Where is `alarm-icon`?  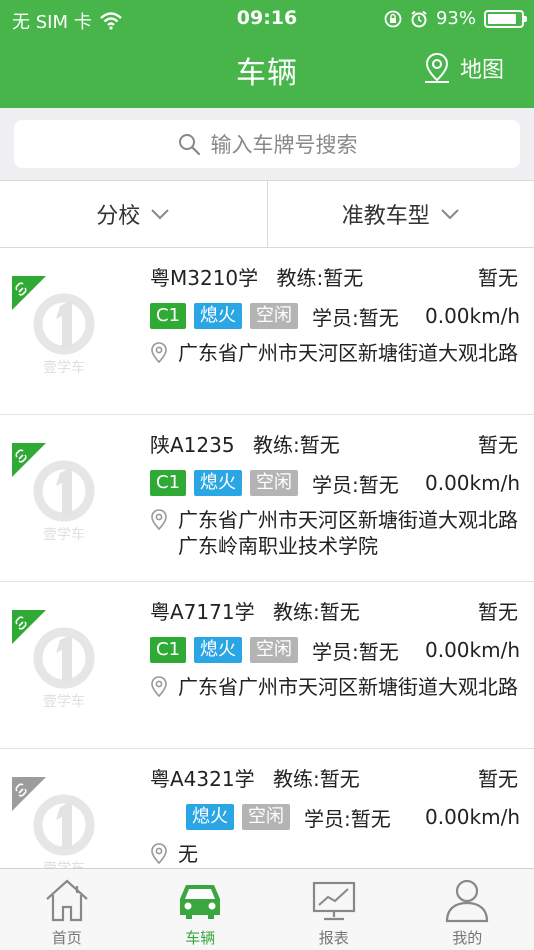
alarm-icon is located at coordinates (419, 18).